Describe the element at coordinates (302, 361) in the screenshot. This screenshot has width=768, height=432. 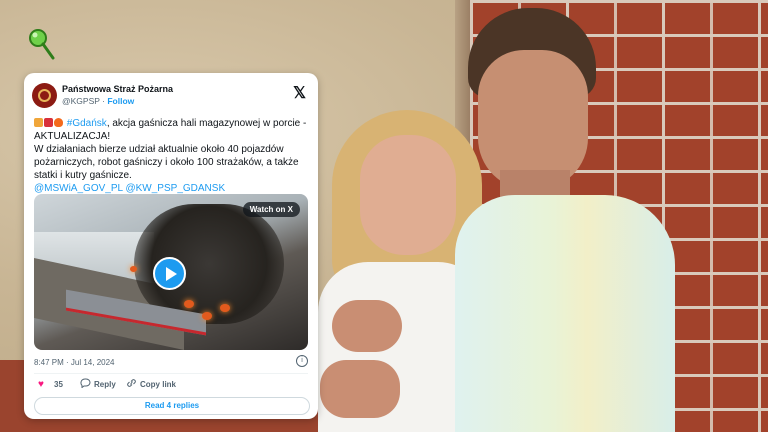
I see `info-icon: i` at that location.